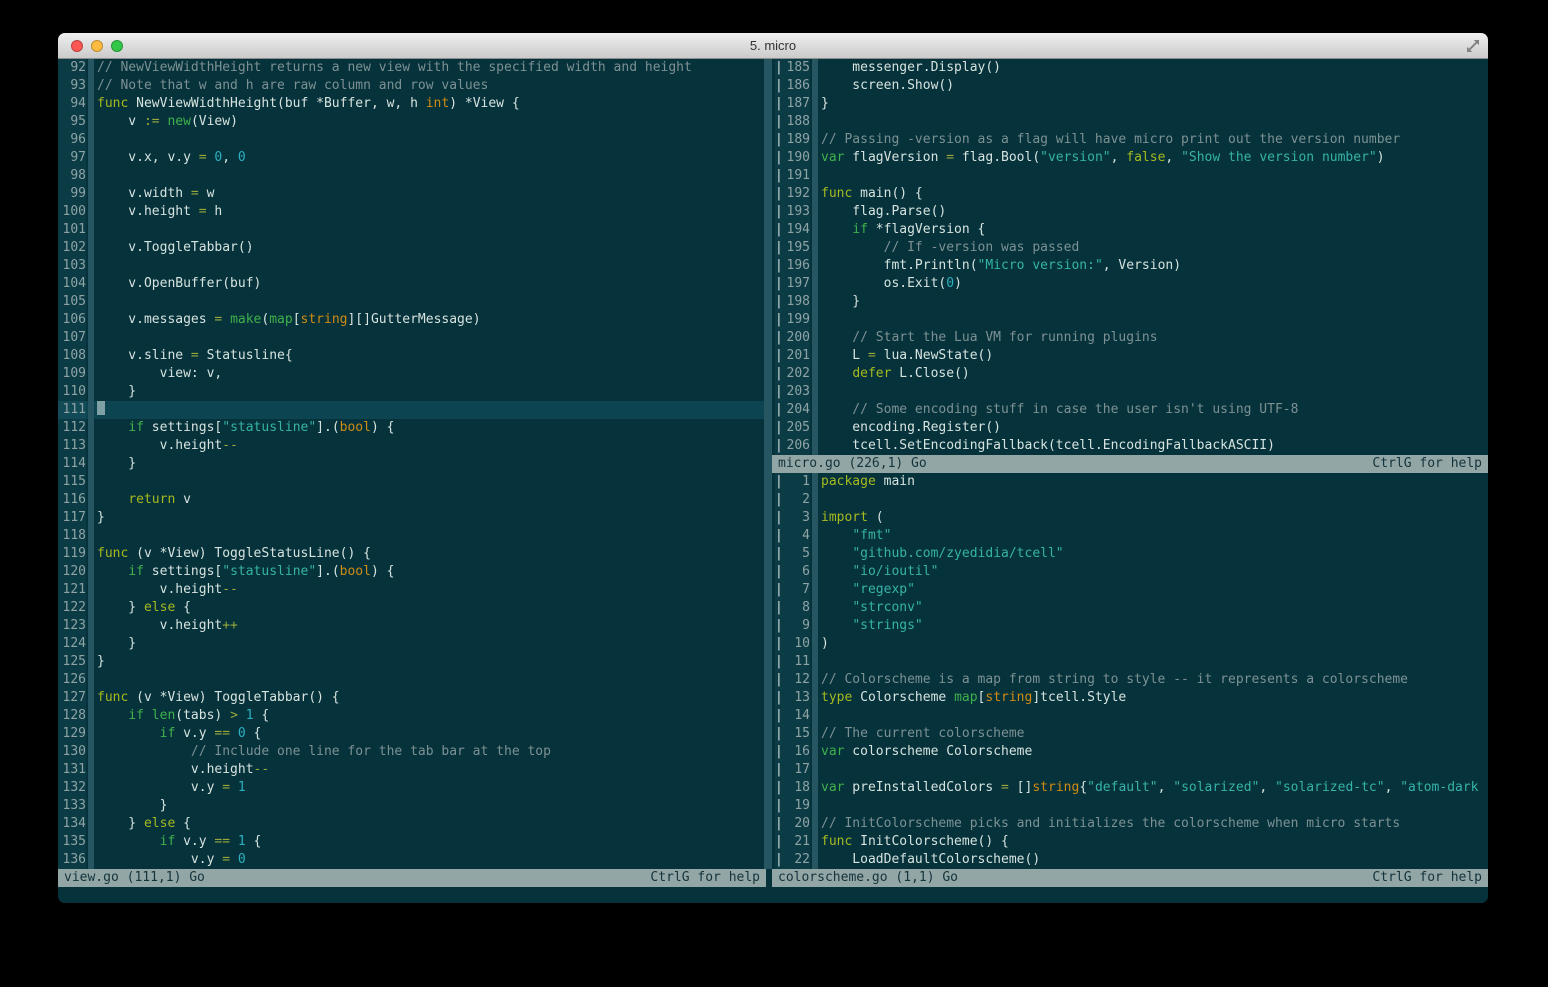 The width and height of the screenshot is (1548, 987). Describe the element at coordinates (1130, 104) in the screenshot. I see `code-line: | 187}` at that location.